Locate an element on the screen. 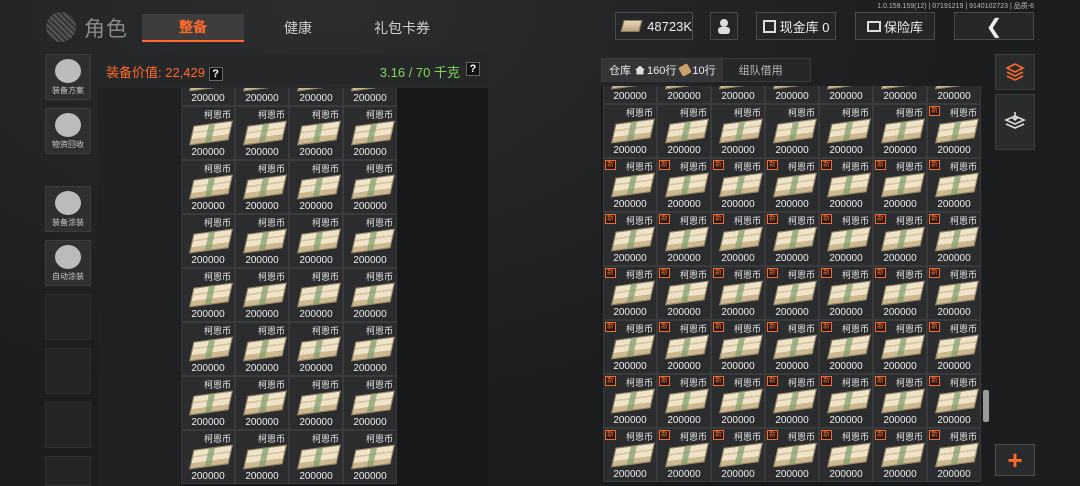 The height and width of the screenshot is (486, 1080). sidebar-item-recycle: 物资回收 is located at coordinates (68, 131).